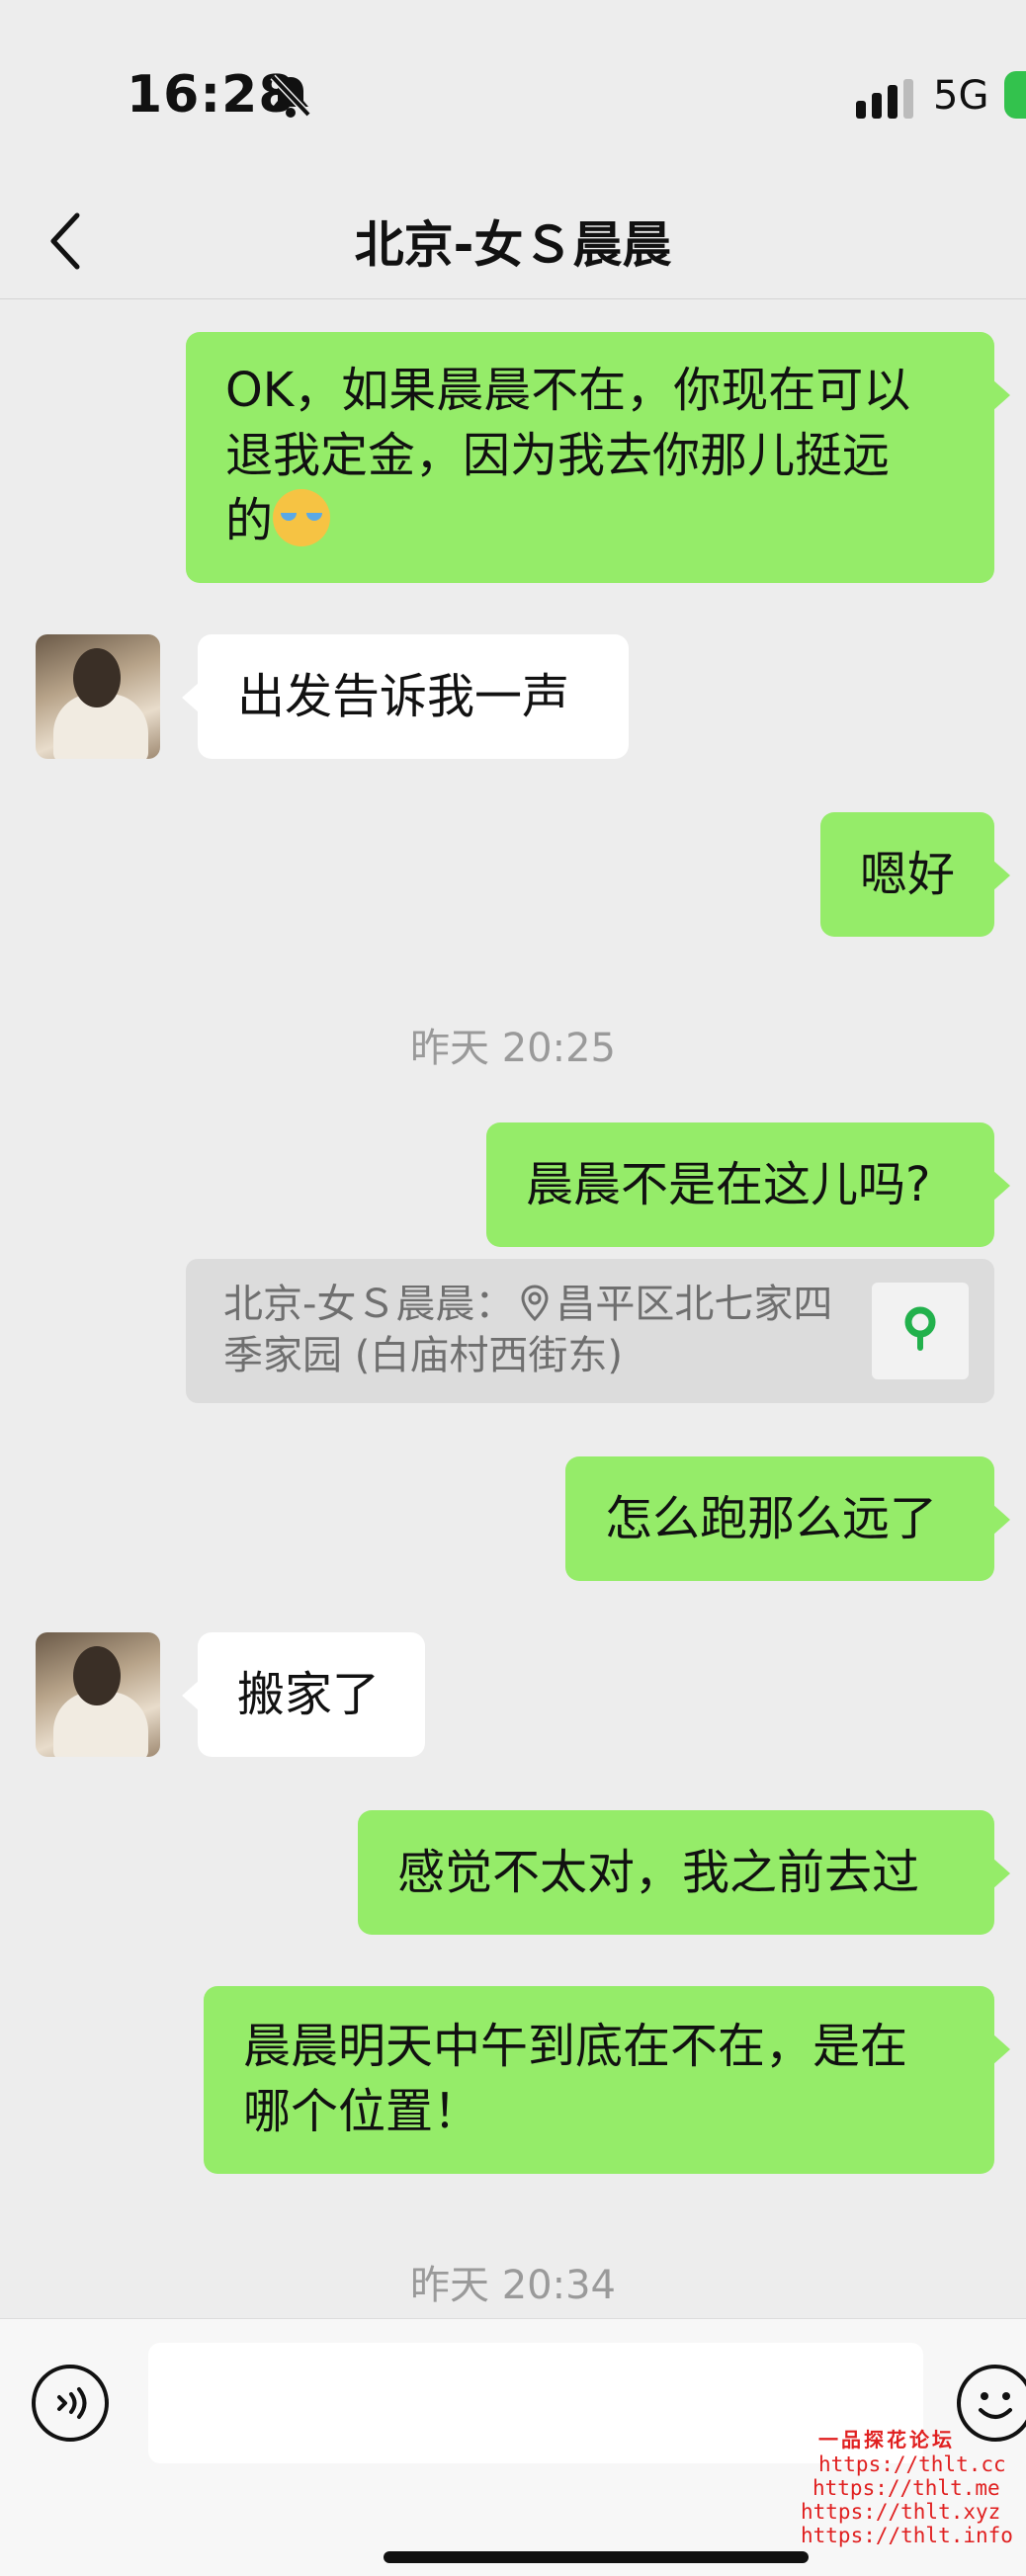 This screenshot has height=2576, width=1026. I want to click on watermark-url: https://thlt.me, so click(906, 2488).